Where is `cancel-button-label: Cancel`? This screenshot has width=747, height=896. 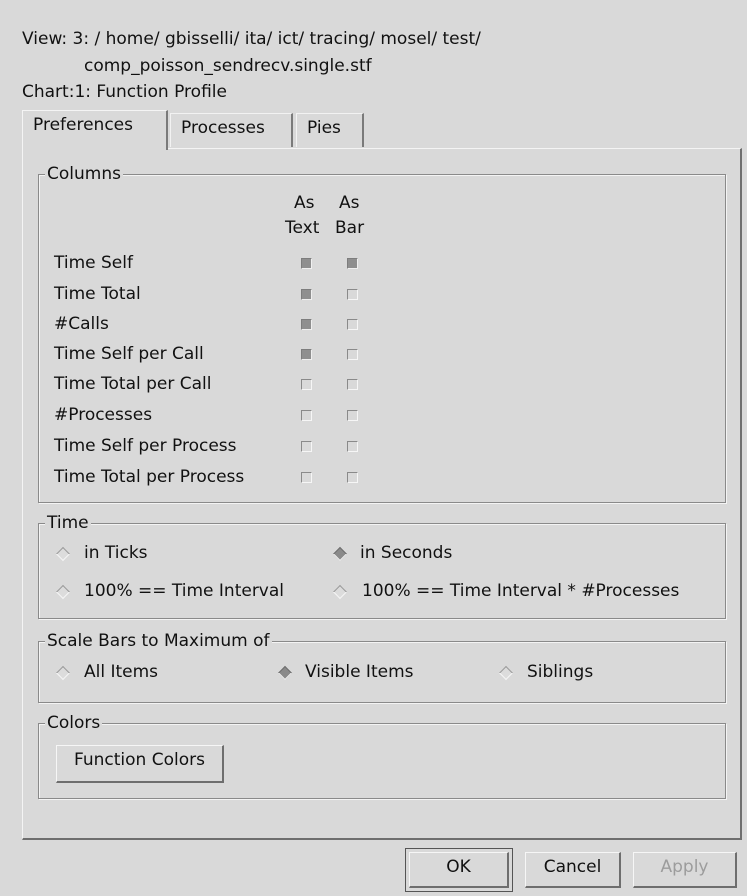
cancel-button-label: Cancel is located at coordinates (572, 867).